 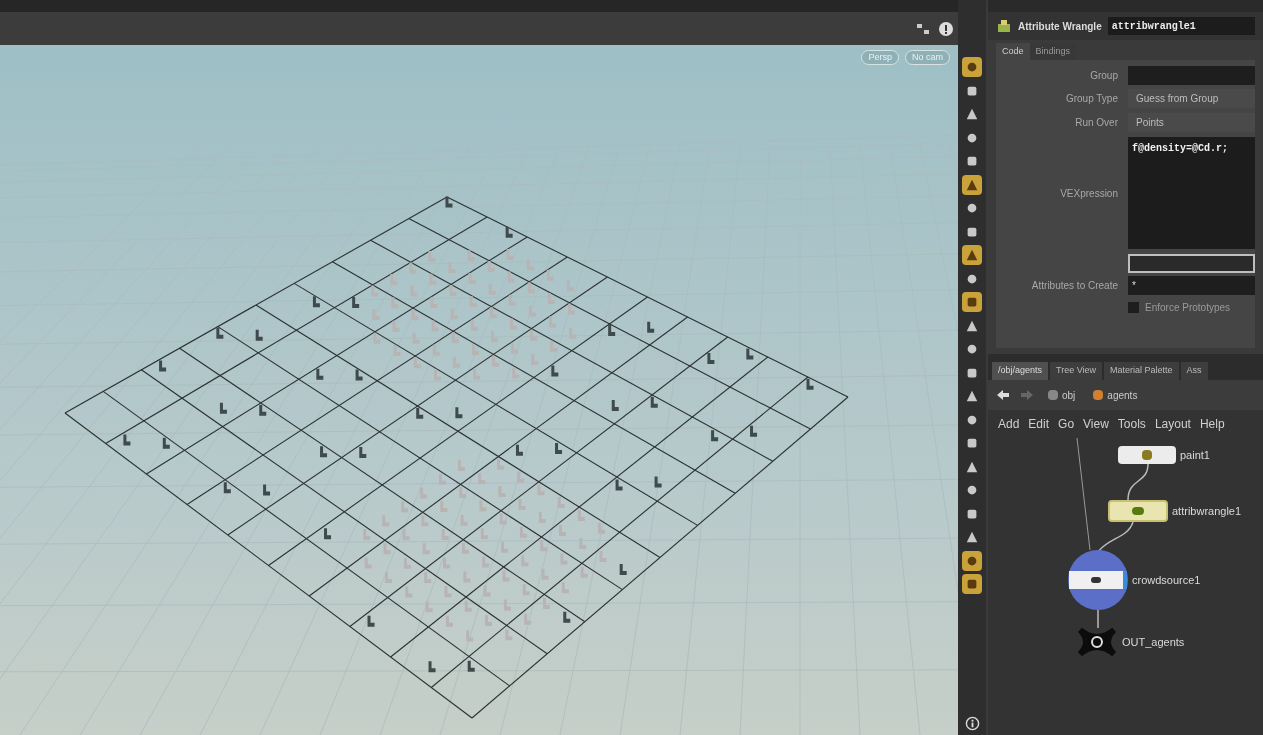 What do you see at coordinates (1191, 285) in the screenshot?
I see `text-field: *` at bounding box center [1191, 285].